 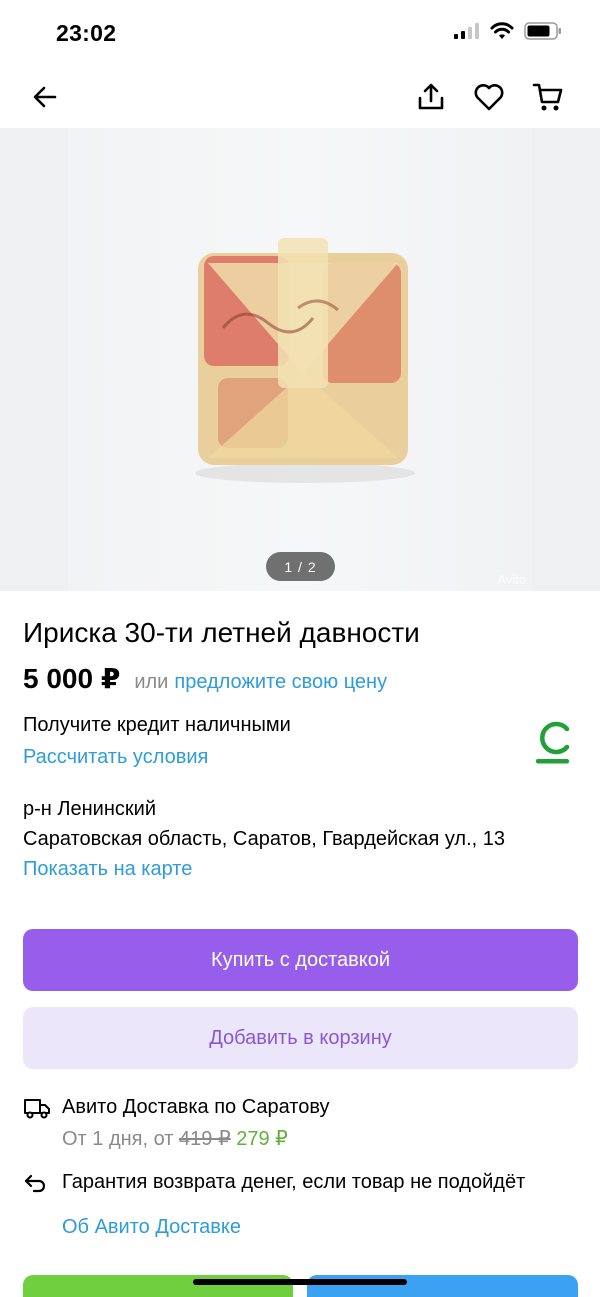 I want to click on show-on-map-link: Показать на карте, so click(x=107, y=869).